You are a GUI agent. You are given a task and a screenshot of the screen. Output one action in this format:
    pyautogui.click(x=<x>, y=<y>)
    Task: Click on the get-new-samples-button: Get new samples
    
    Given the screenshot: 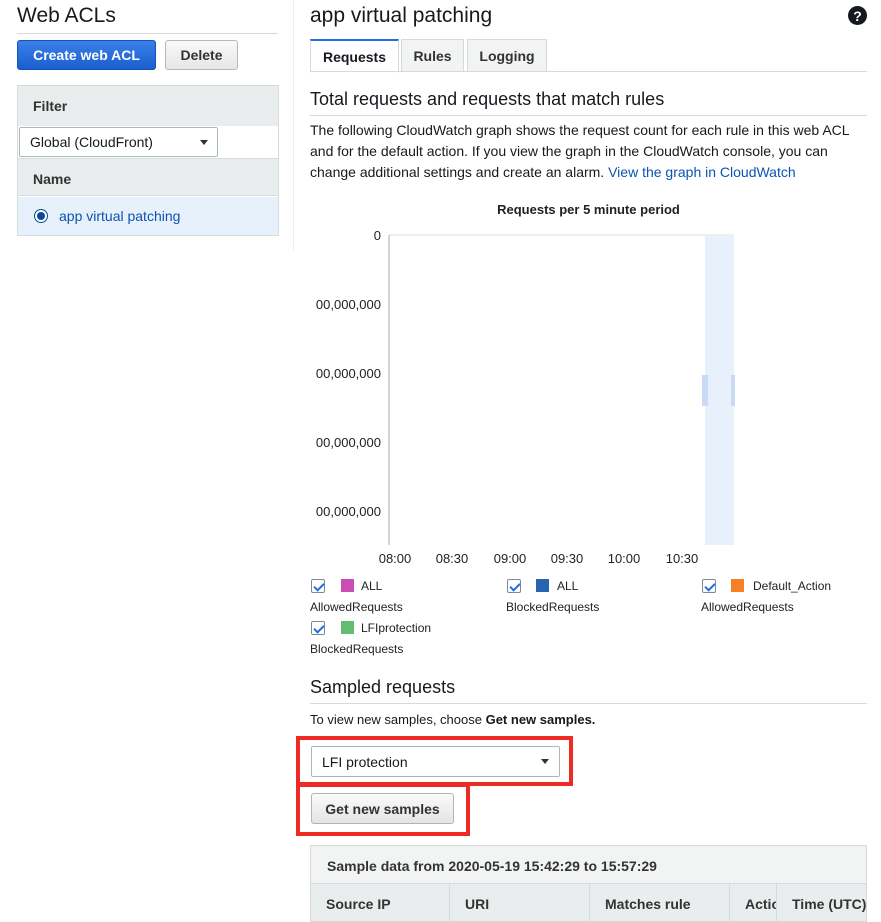 What is the action you would take?
    pyautogui.click(x=382, y=808)
    